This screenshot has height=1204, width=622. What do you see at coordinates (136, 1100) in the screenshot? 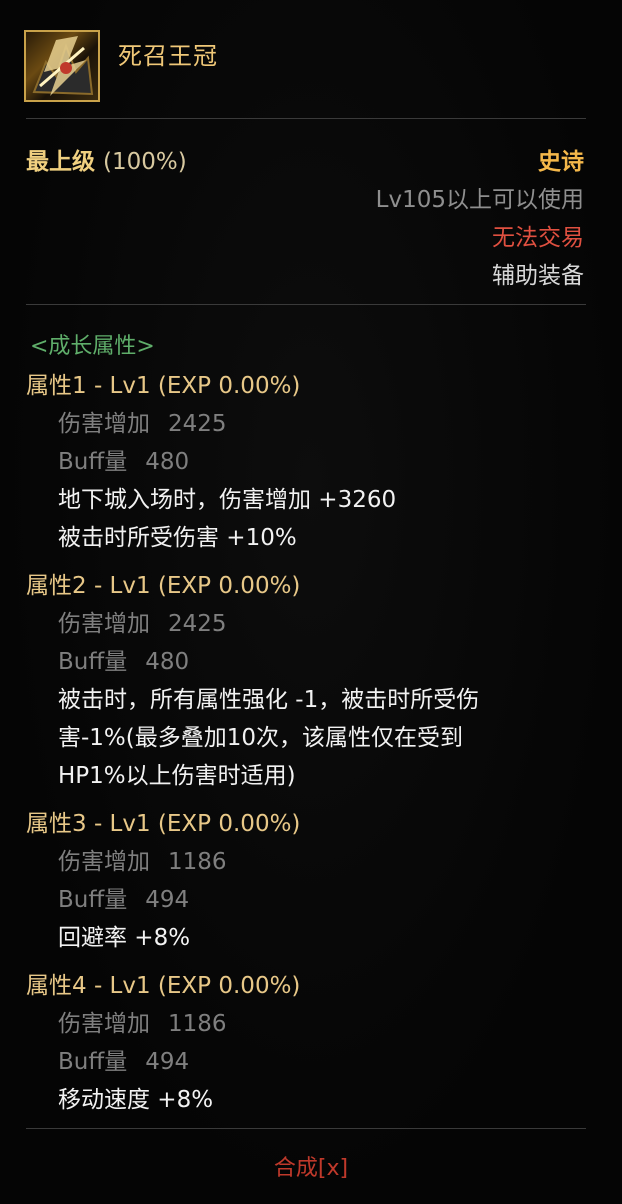
I see `attr-4-effect-1: 移动速度 +8%` at bounding box center [136, 1100].